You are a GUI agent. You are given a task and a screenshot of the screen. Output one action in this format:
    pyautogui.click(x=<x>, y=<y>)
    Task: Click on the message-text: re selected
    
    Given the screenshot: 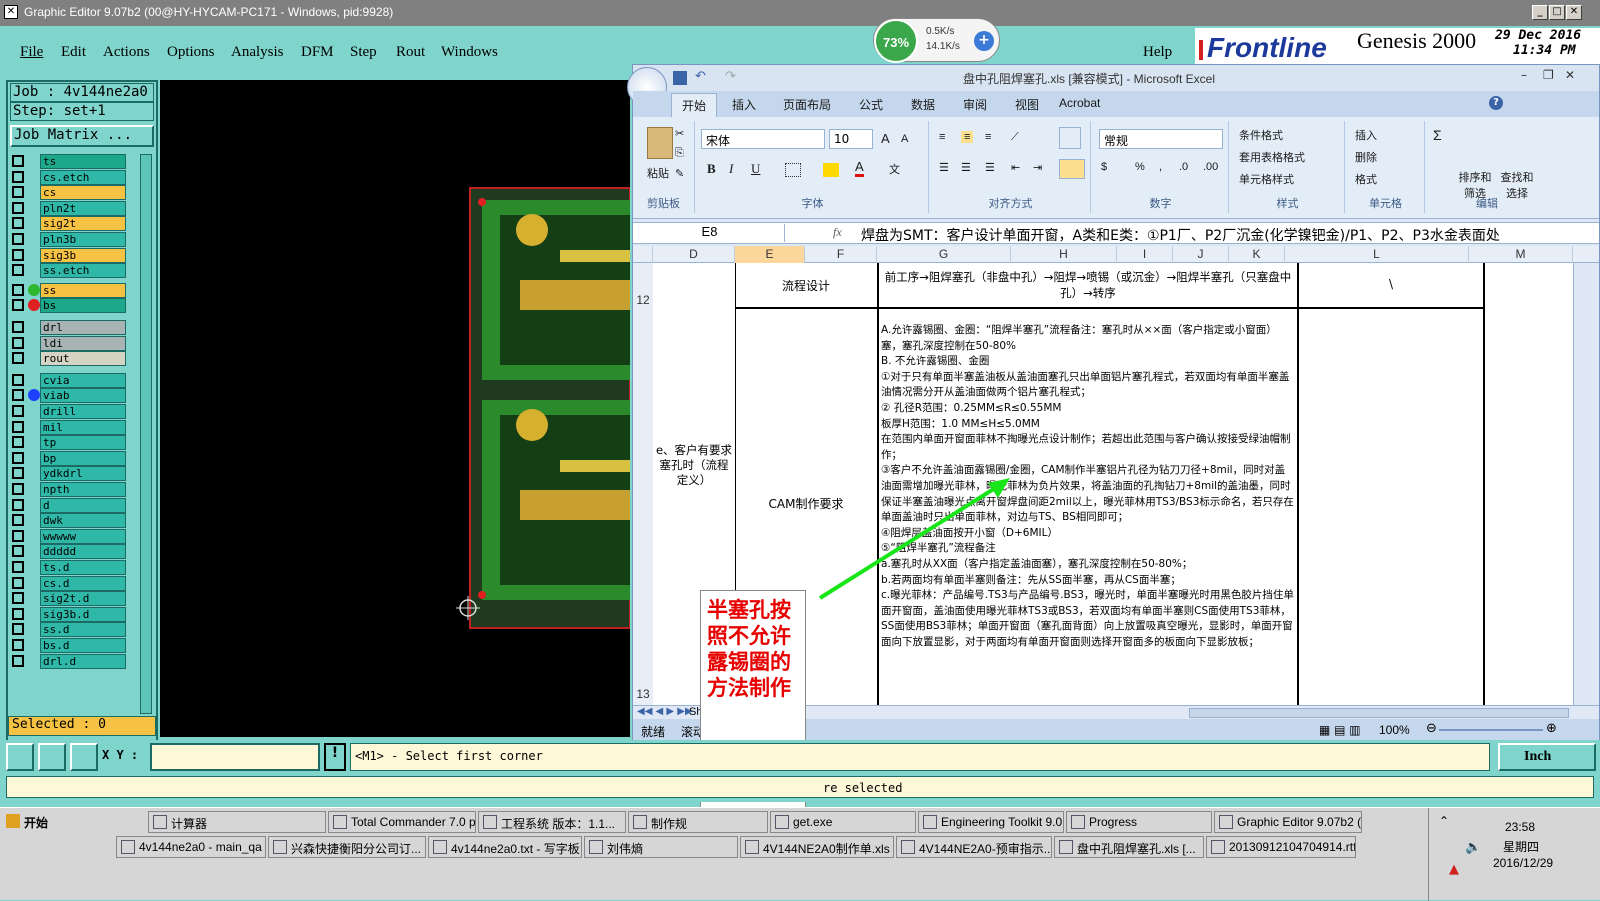 What is the action you would take?
    pyautogui.click(x=800, y=787)
    